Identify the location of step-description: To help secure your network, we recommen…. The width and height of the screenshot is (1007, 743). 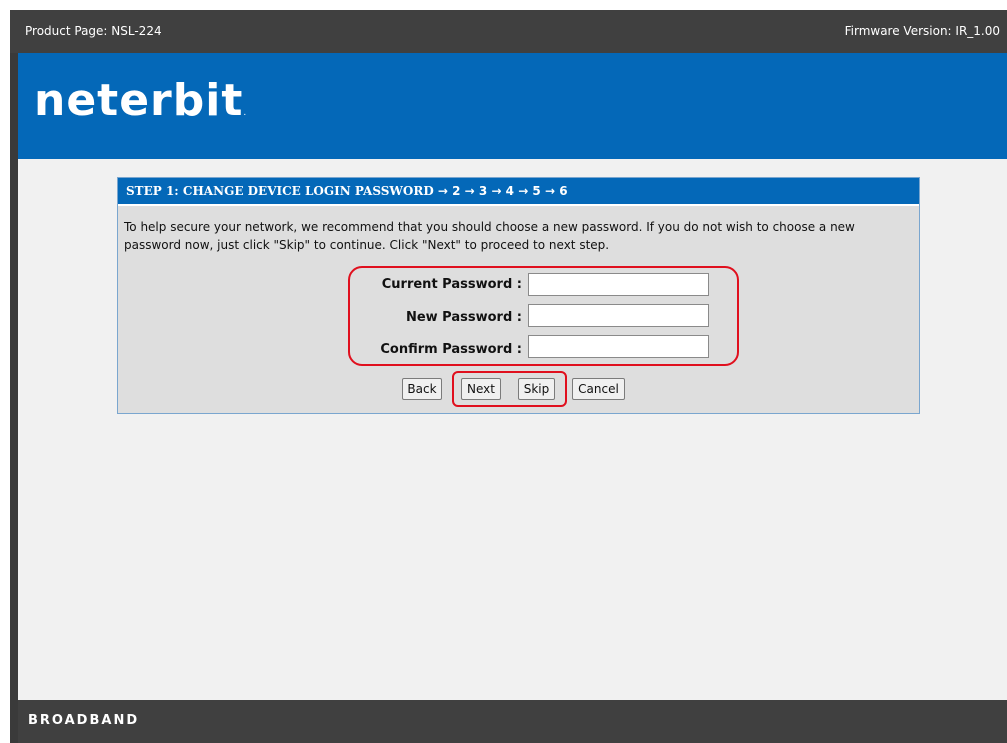
(489, 236).